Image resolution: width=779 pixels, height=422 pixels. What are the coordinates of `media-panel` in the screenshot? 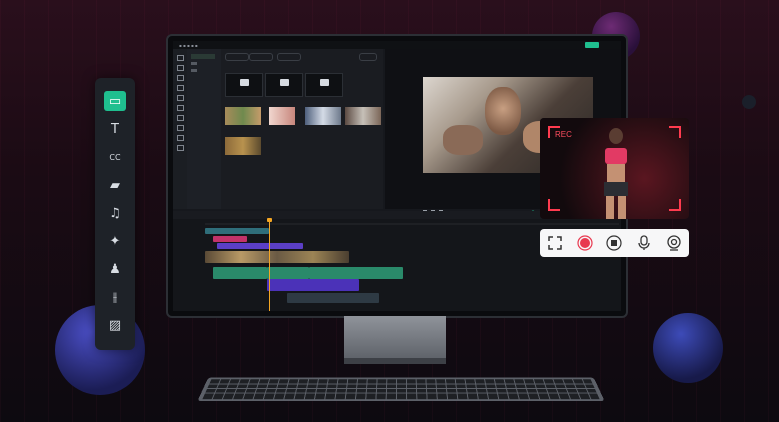 It's located at (302, 129).